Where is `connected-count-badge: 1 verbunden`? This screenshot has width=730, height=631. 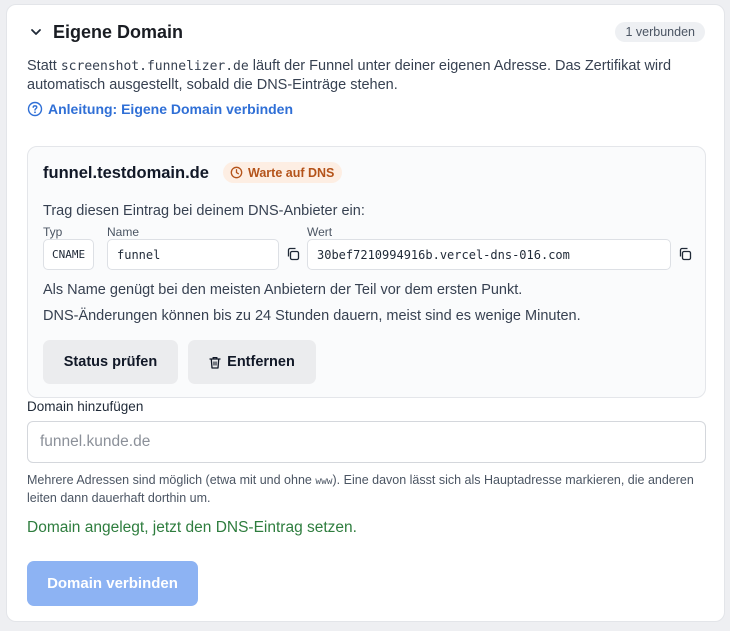
connected-count-badge: 1 verbunden is located at coordinates (660, 32).